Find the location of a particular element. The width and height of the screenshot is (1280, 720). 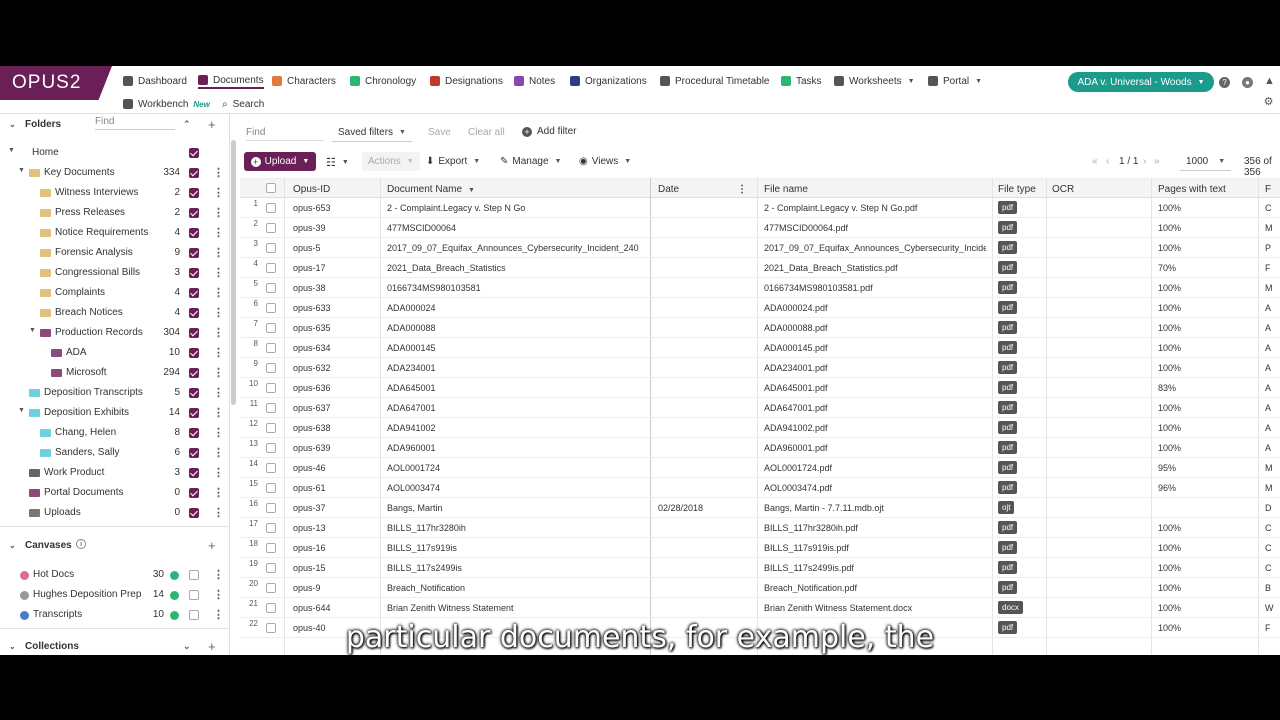

table-row: 7 opus-635 ADA000088 ADA000088.pdf pdf 100% A is located at coordinates (760, 328).